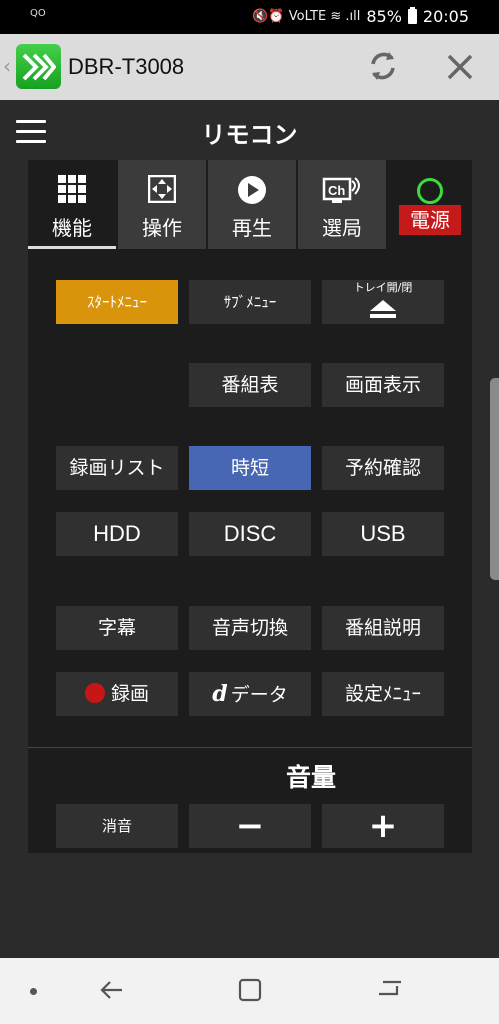 Image resolution: width=499 pixels, height=1024 pixels. What do you see at coordinates (117, 534) in the screenshot?
I see `hdd-button: HDD` at bounding box center [117, 534].